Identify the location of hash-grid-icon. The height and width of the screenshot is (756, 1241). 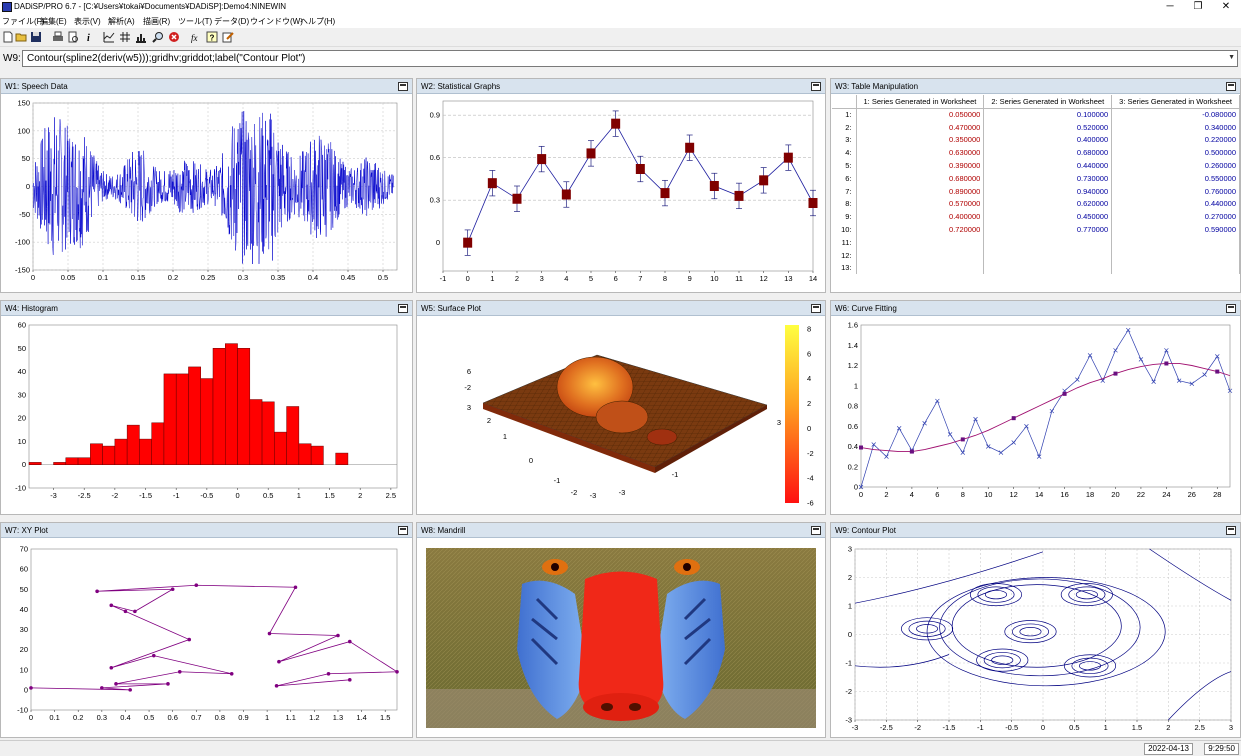
(125, 37).